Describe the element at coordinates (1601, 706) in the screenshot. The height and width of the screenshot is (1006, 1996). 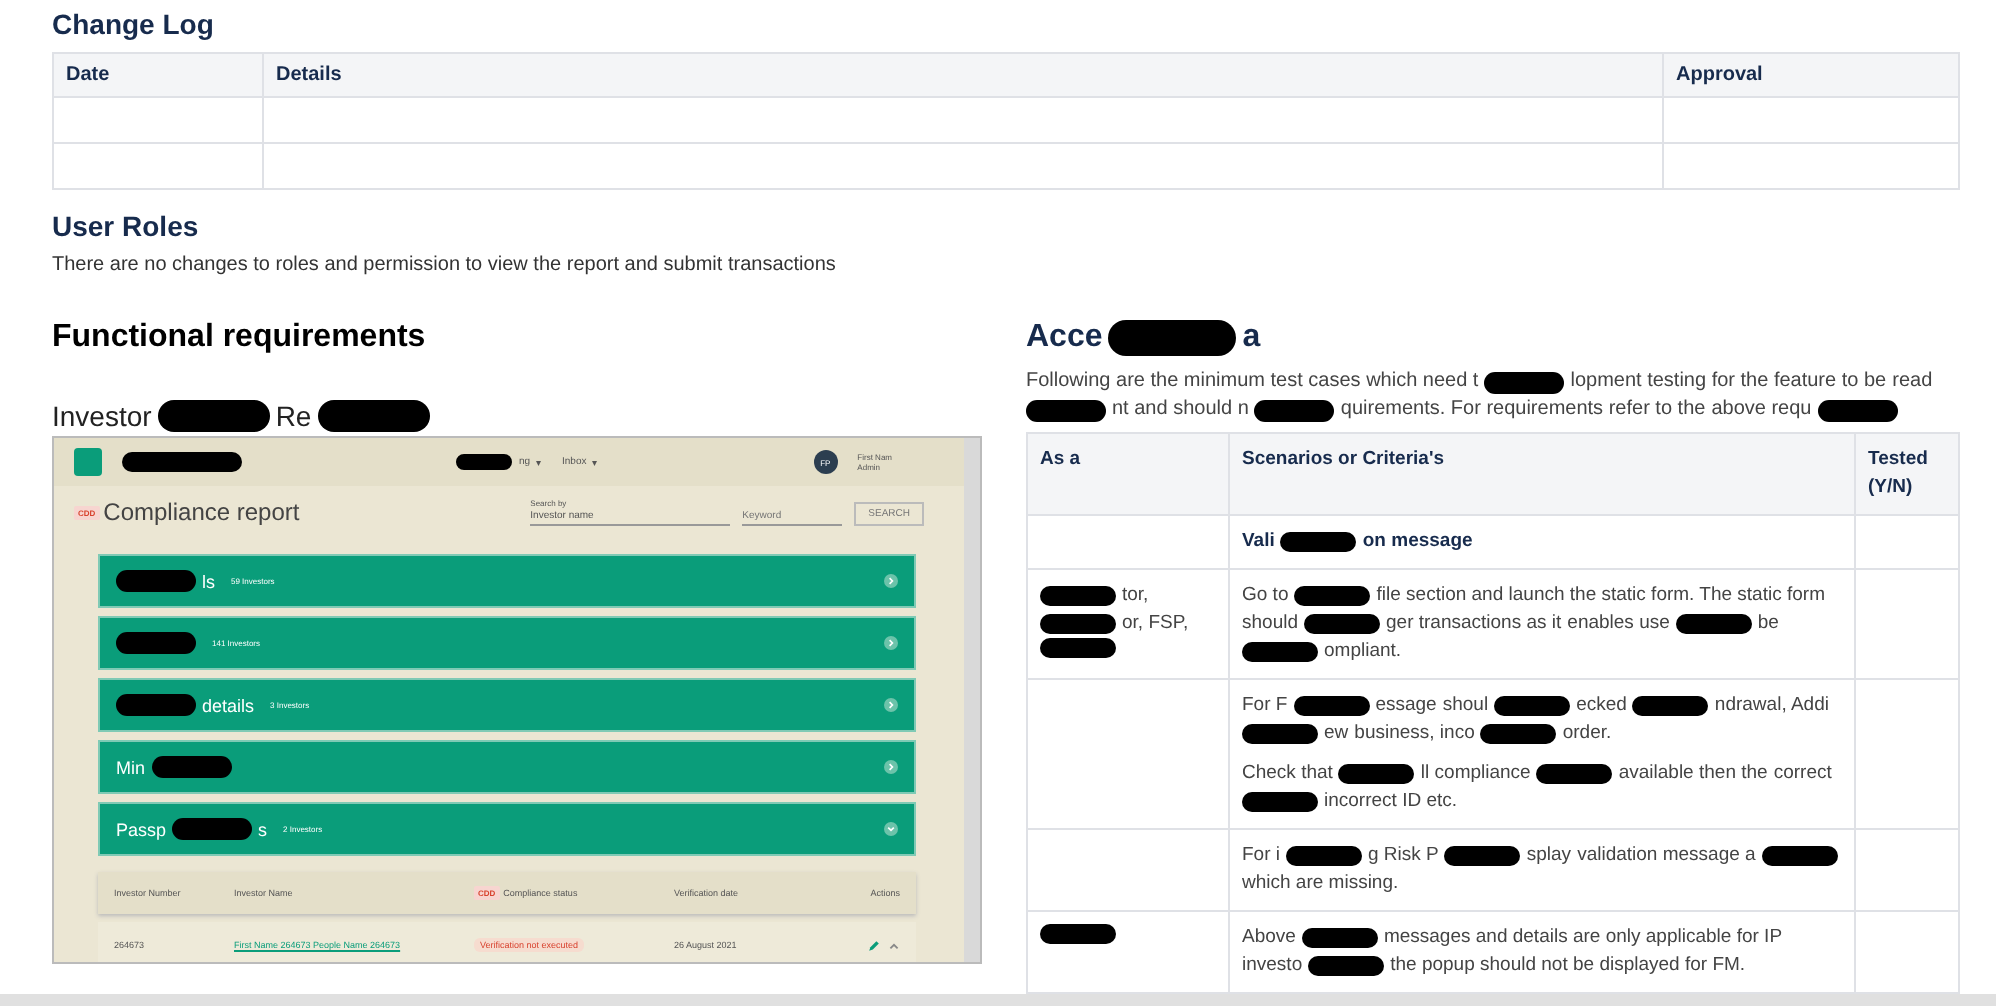
I see `criteria-text: ecked` at that location.